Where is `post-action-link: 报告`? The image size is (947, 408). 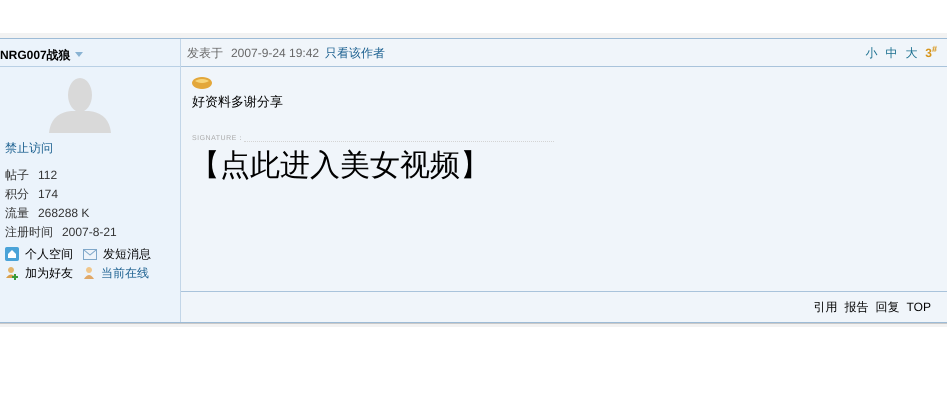
post-action-link: 报告 is located at coordinates (856, 307).